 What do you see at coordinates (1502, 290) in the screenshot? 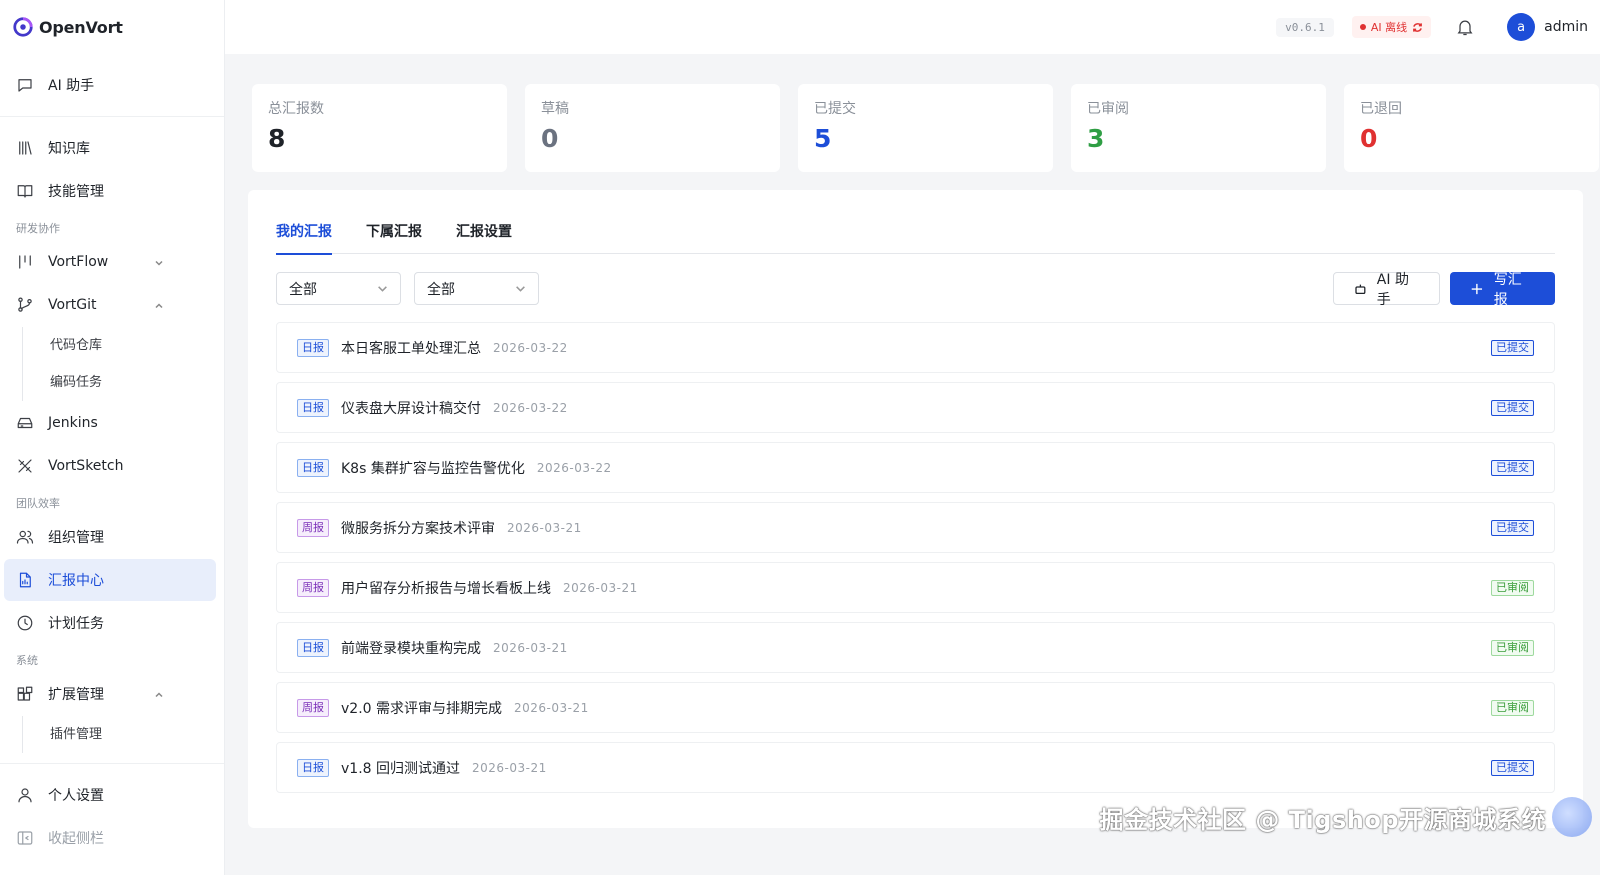
I see `write-report-button: 写汇报` at bounding box center [1502, 290].